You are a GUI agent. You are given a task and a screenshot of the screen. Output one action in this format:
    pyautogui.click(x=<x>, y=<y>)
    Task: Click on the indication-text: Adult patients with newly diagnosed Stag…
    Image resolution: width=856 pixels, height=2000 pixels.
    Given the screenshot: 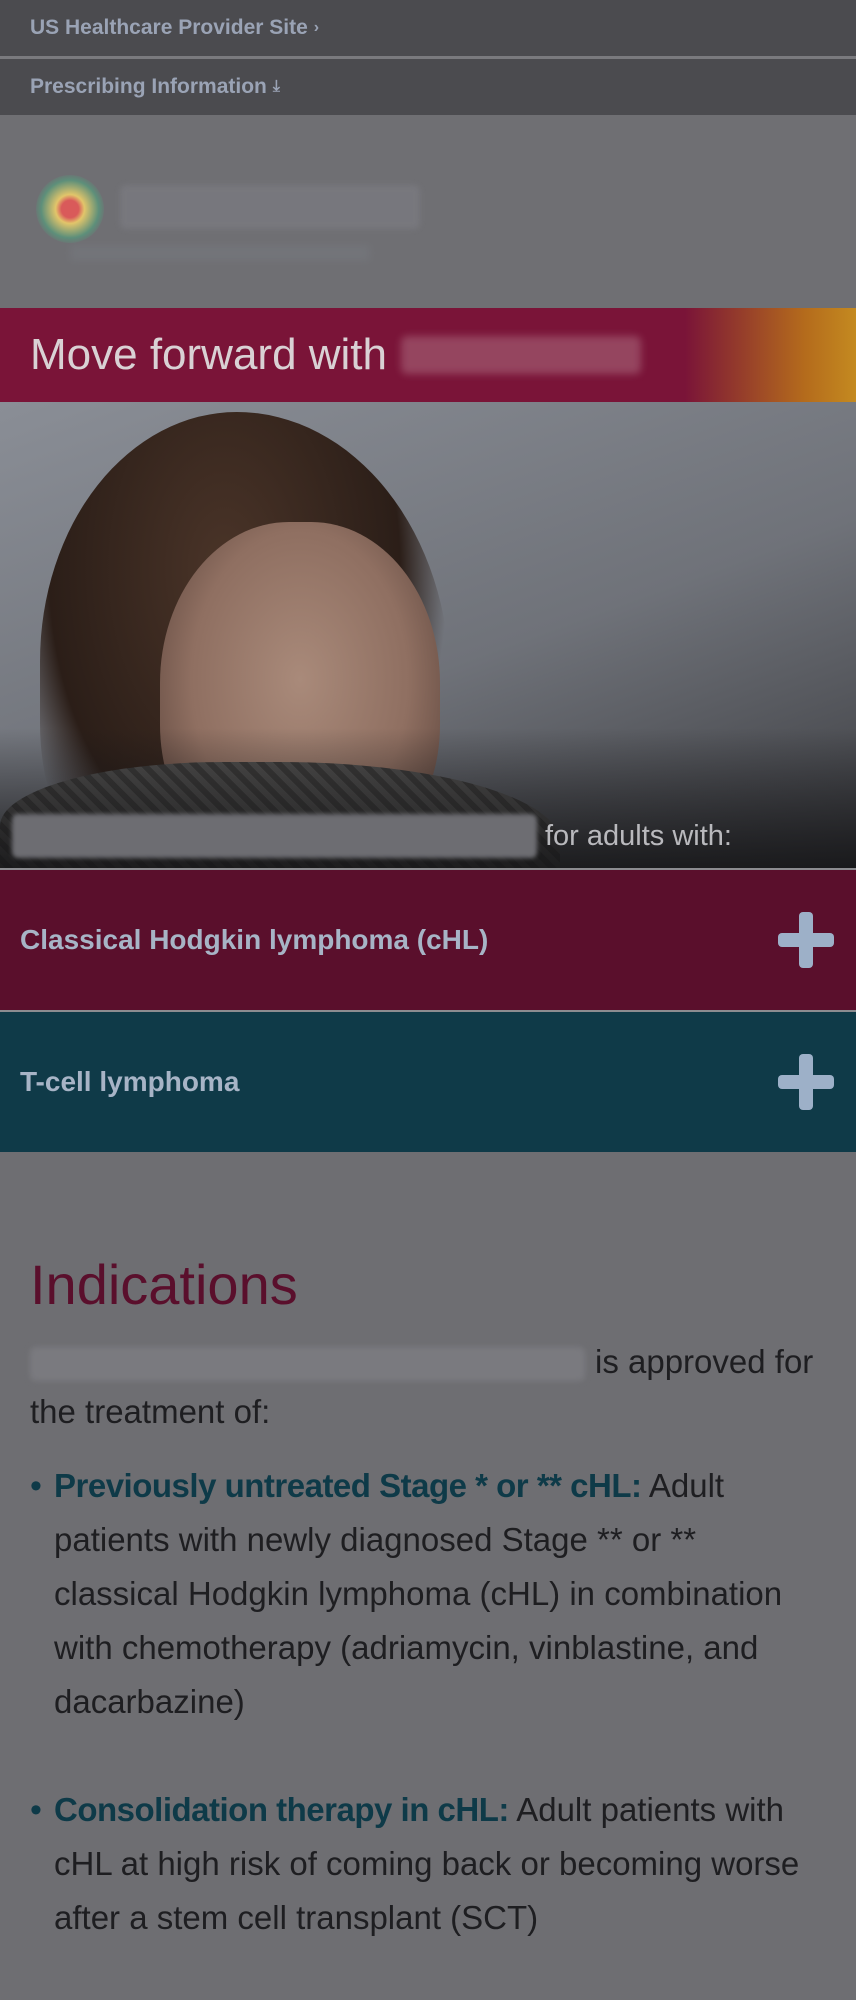 What is the action you would take?
    pyautogui.click(x=418, y=1593)
    